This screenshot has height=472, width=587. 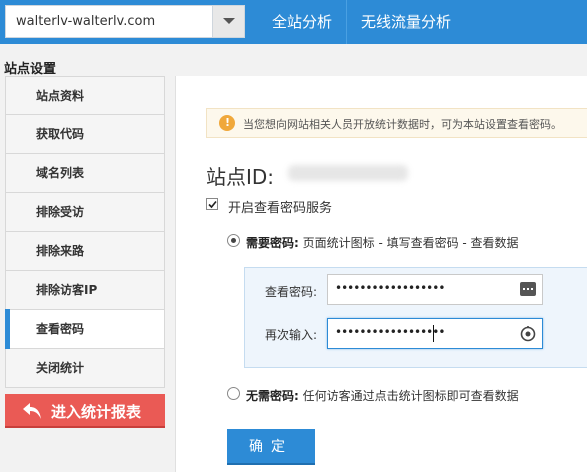 I want to click on need-password-title: 需要密码:, so click(x=272, y=243).